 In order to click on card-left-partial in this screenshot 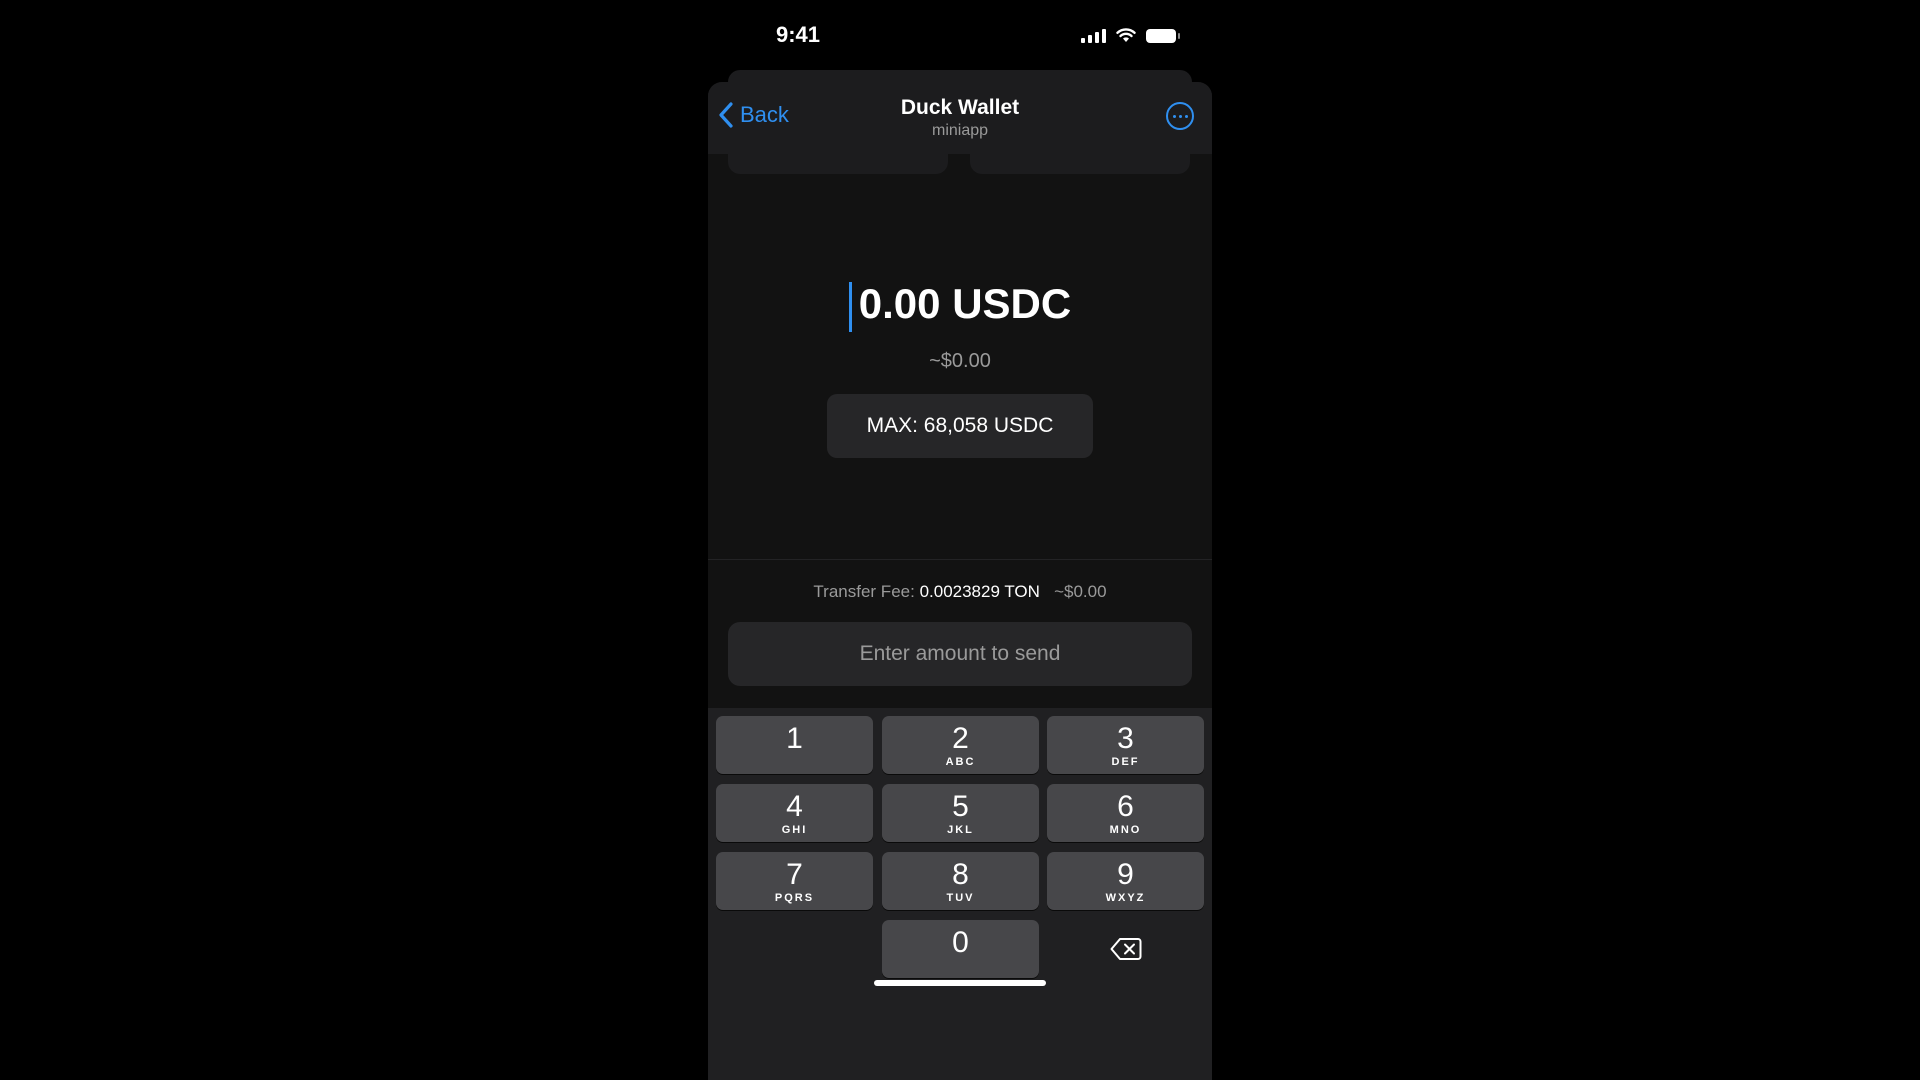, I will do `click(838, 164)`.